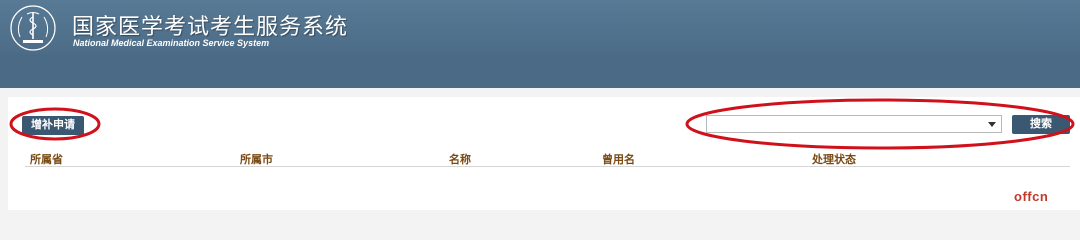 The image size is (1080, 240). Describe the element at coordinates (1031, 196) in the screenshot. I see `offcn-watermark: offcn` at that location.